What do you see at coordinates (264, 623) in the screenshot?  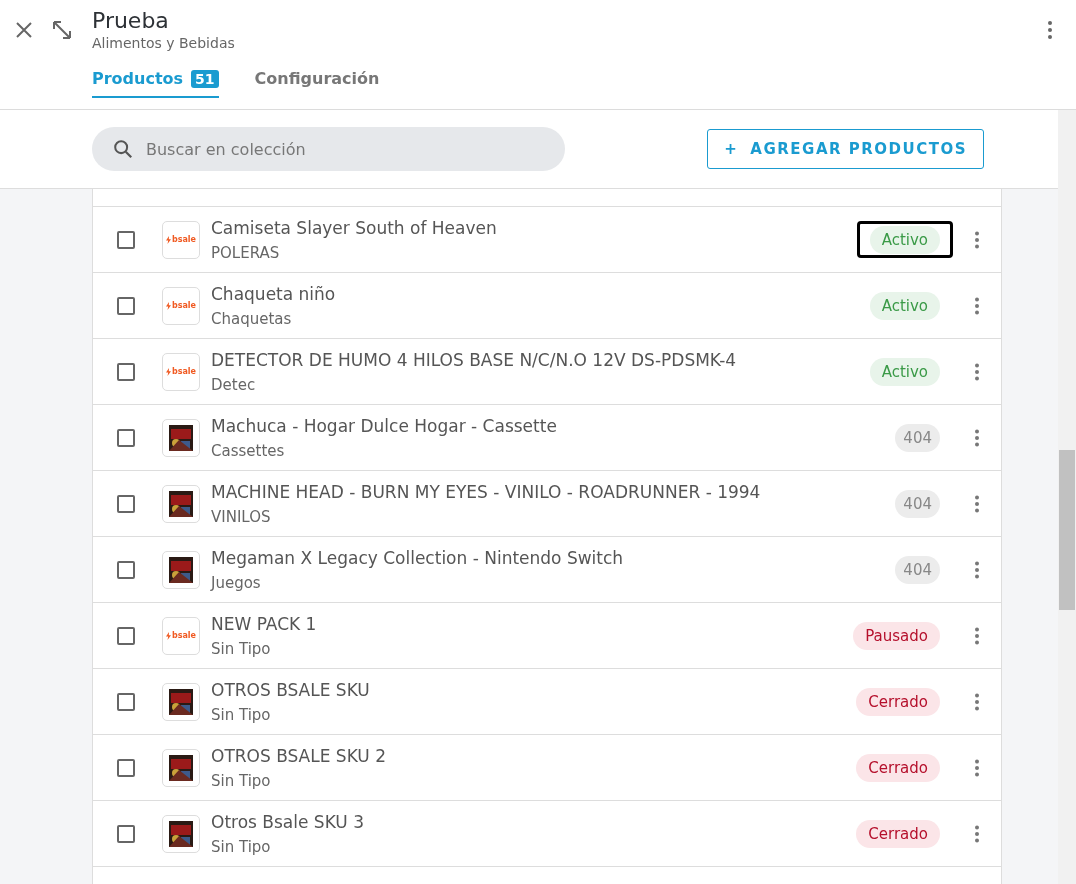 I see `product-name: NEW PACK 1` at bounding box center [264, 623].